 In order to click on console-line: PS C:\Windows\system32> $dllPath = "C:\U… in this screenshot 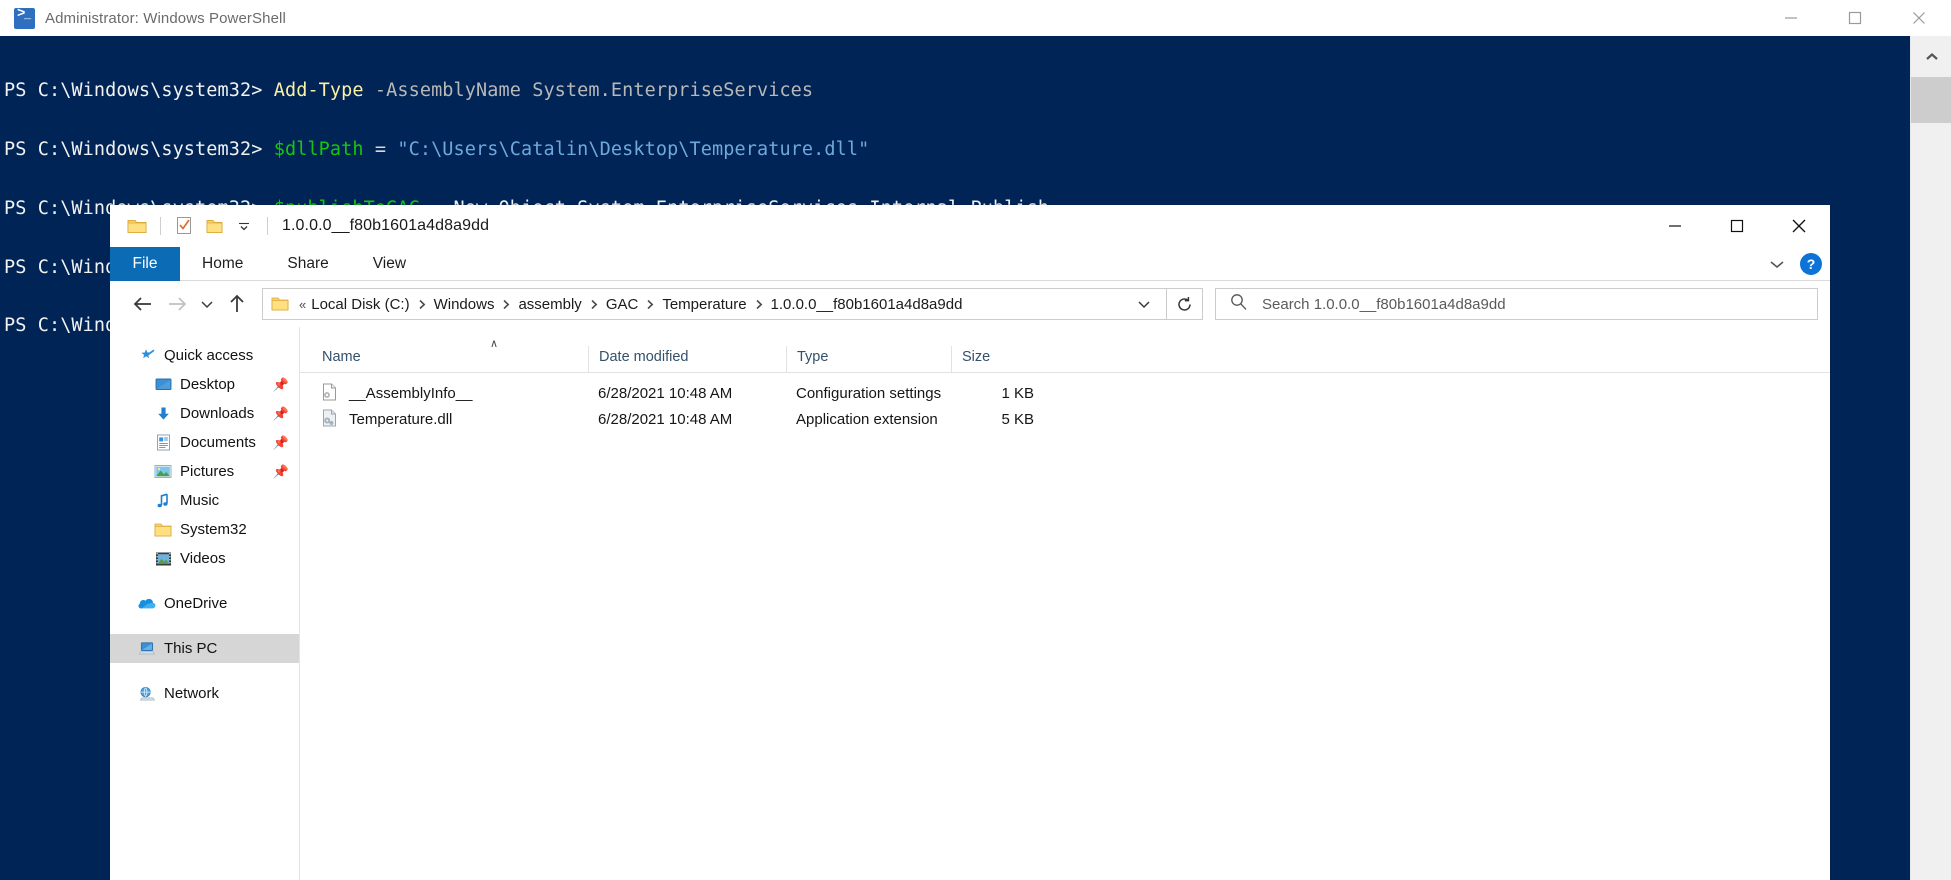, I will do `click(957, 150)`.